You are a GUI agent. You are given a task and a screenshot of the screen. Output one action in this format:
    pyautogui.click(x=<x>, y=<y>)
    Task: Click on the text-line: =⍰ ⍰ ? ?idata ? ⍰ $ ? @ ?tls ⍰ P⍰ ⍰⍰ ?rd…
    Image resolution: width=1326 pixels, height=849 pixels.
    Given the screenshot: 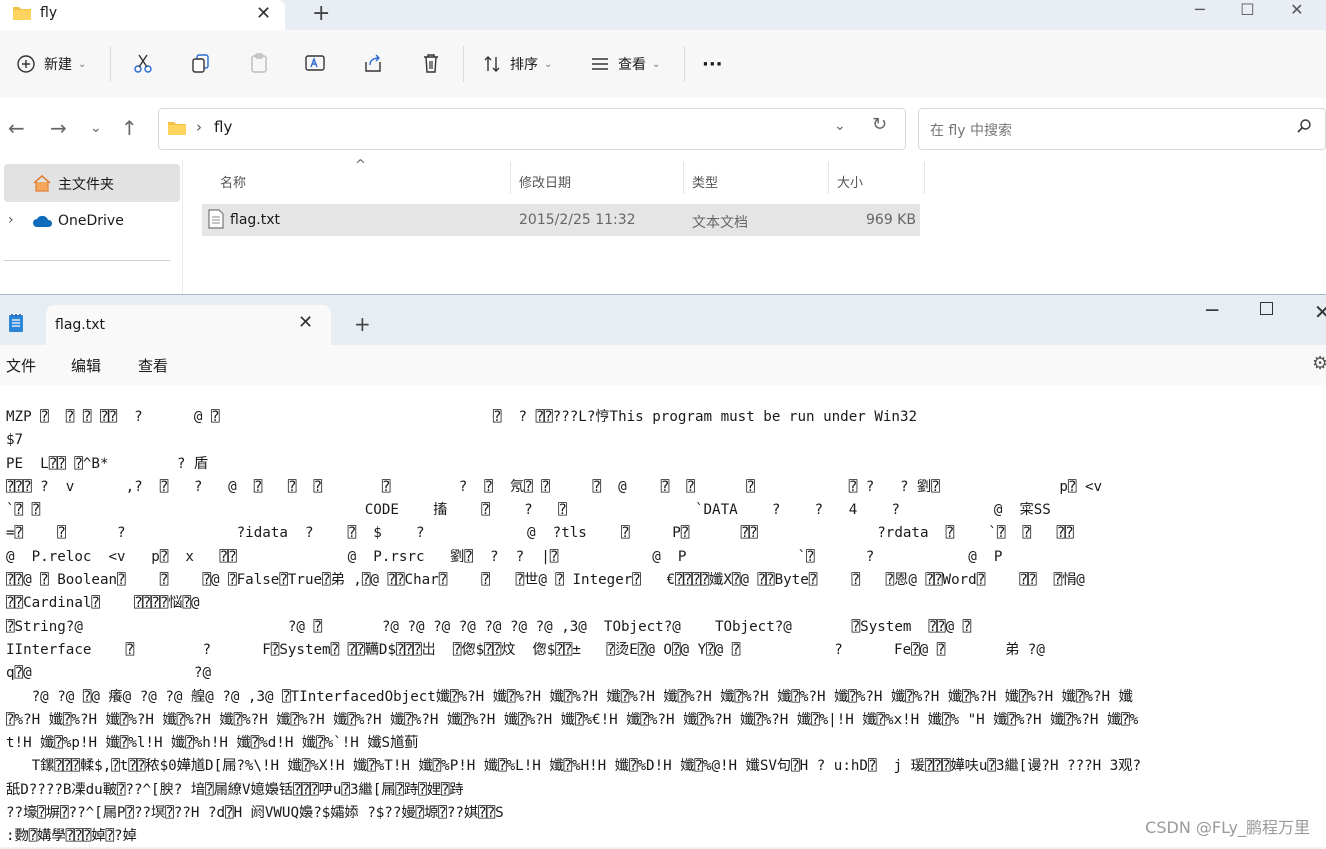 What is the action you would take?
    pyautogui.click(x=540, y=533)
    